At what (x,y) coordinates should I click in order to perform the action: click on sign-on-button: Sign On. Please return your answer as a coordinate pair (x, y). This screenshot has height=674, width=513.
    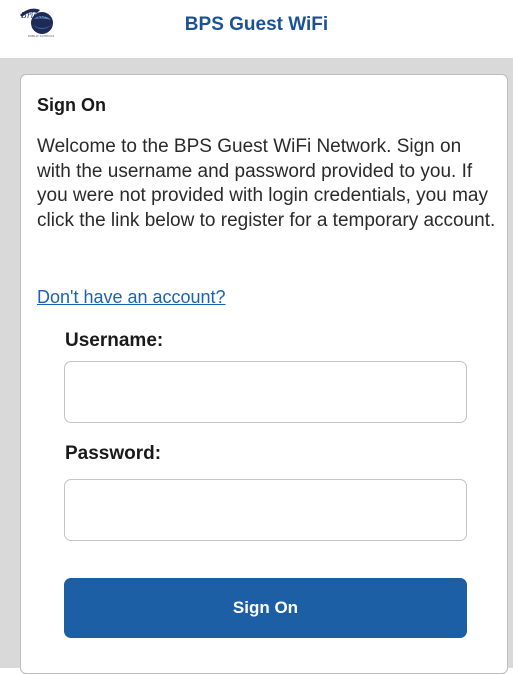
    Looking at the image, I should click on (265, 608).